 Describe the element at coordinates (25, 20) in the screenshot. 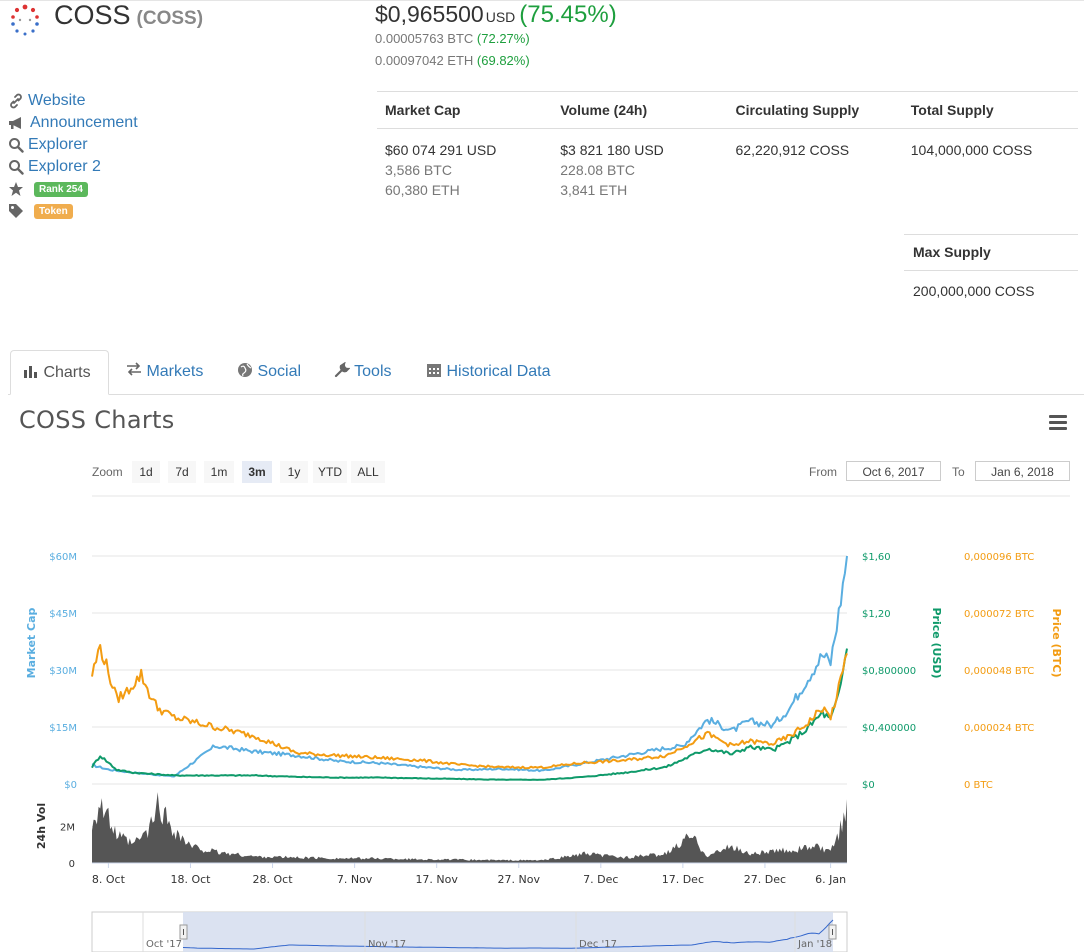

I see `coss-logo-icon` at that location.